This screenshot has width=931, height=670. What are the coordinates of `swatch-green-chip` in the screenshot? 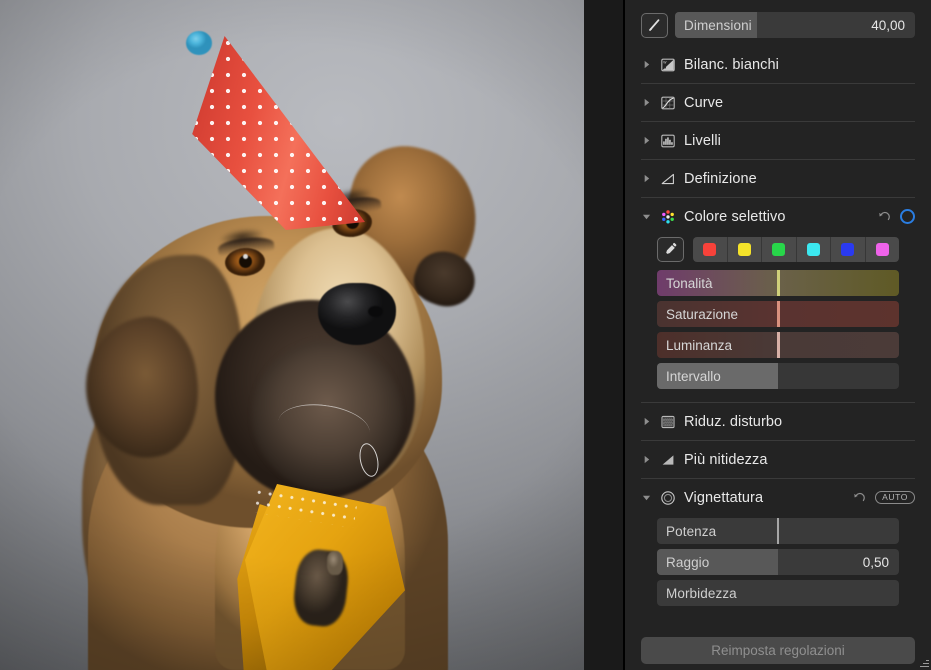 It's located at (779, 249).